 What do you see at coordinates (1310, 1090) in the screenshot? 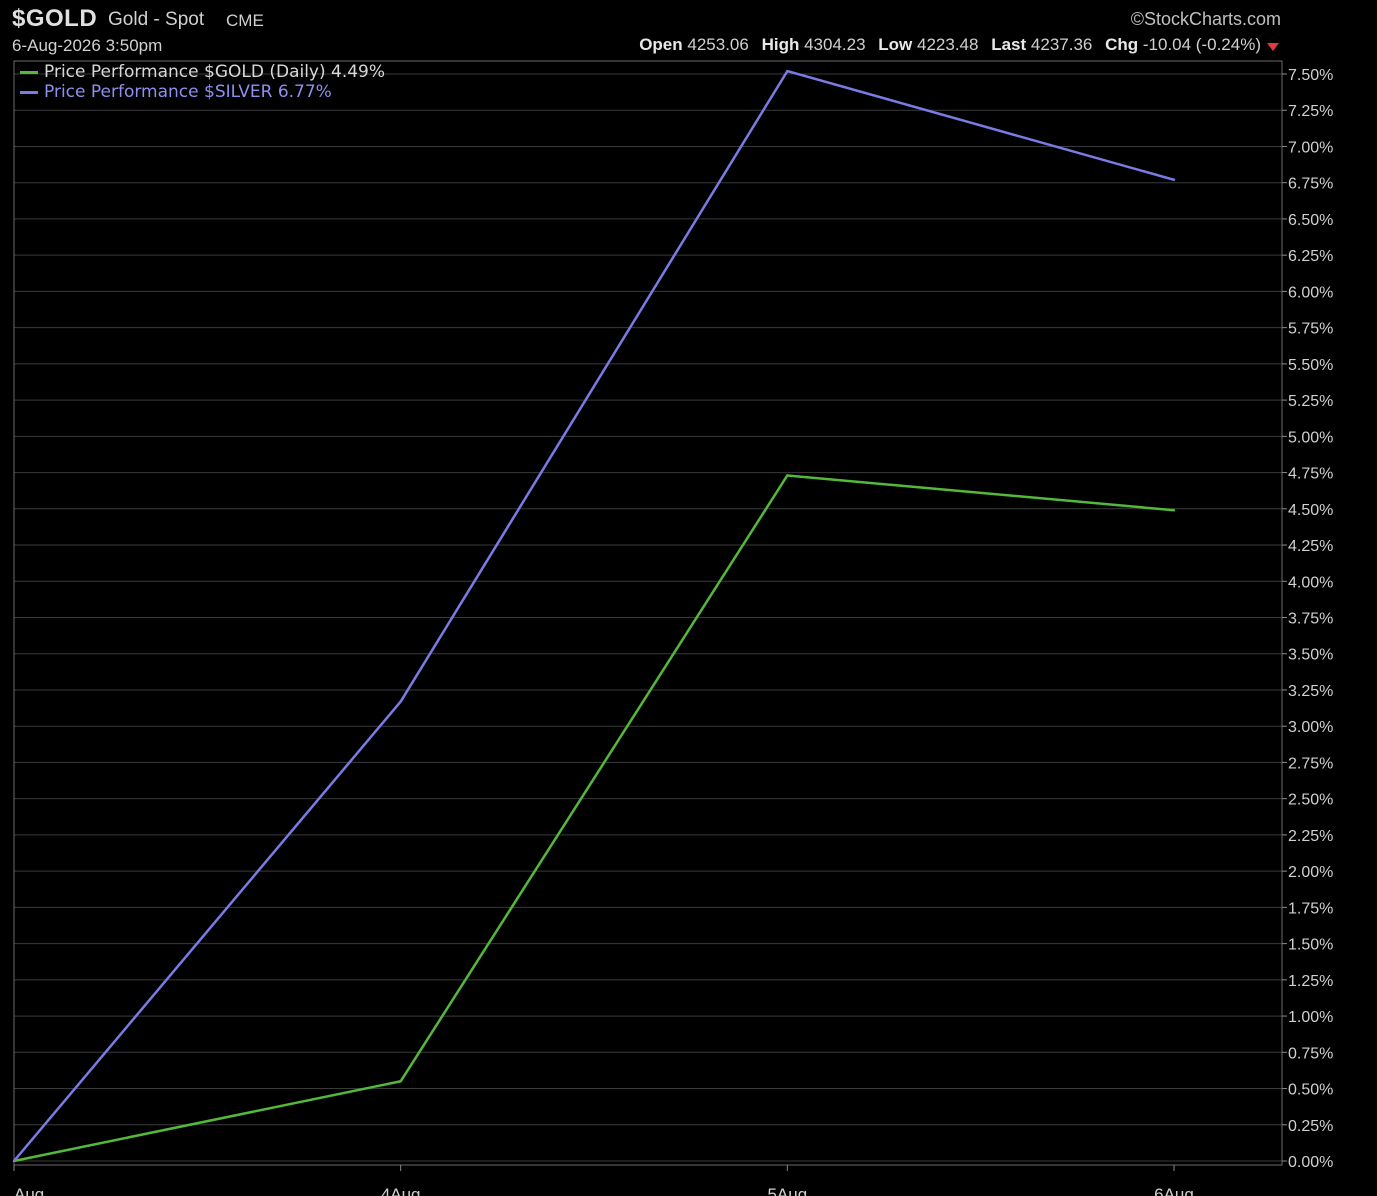
I see `y-tick-label: 0.50%` at bounding box center [1310, 1090].